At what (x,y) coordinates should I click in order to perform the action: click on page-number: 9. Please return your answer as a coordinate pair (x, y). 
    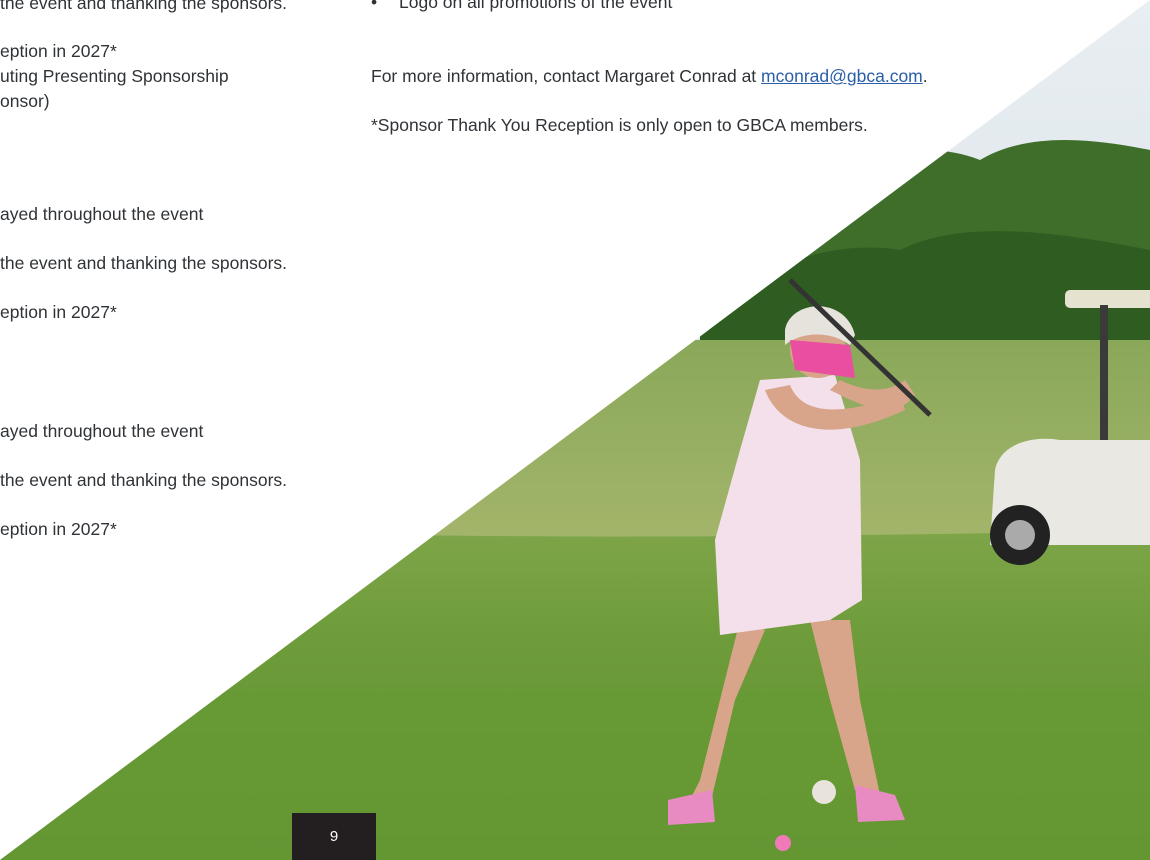
    Looking at the image, I should click on (334, 836).